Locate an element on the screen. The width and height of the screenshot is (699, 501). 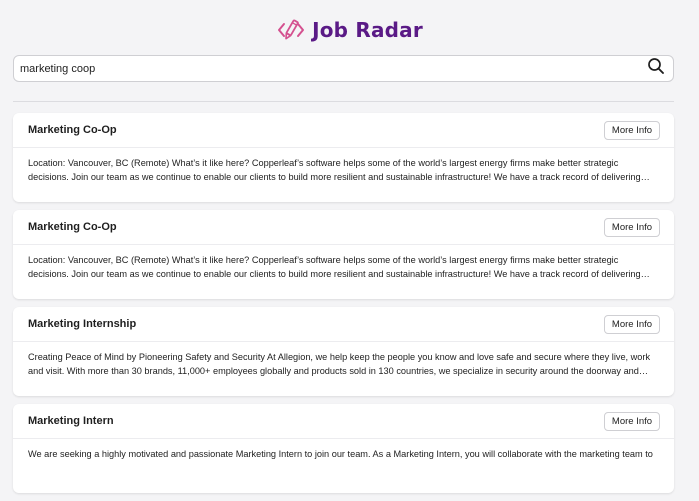
search-button is located at coordinates (656, 68).